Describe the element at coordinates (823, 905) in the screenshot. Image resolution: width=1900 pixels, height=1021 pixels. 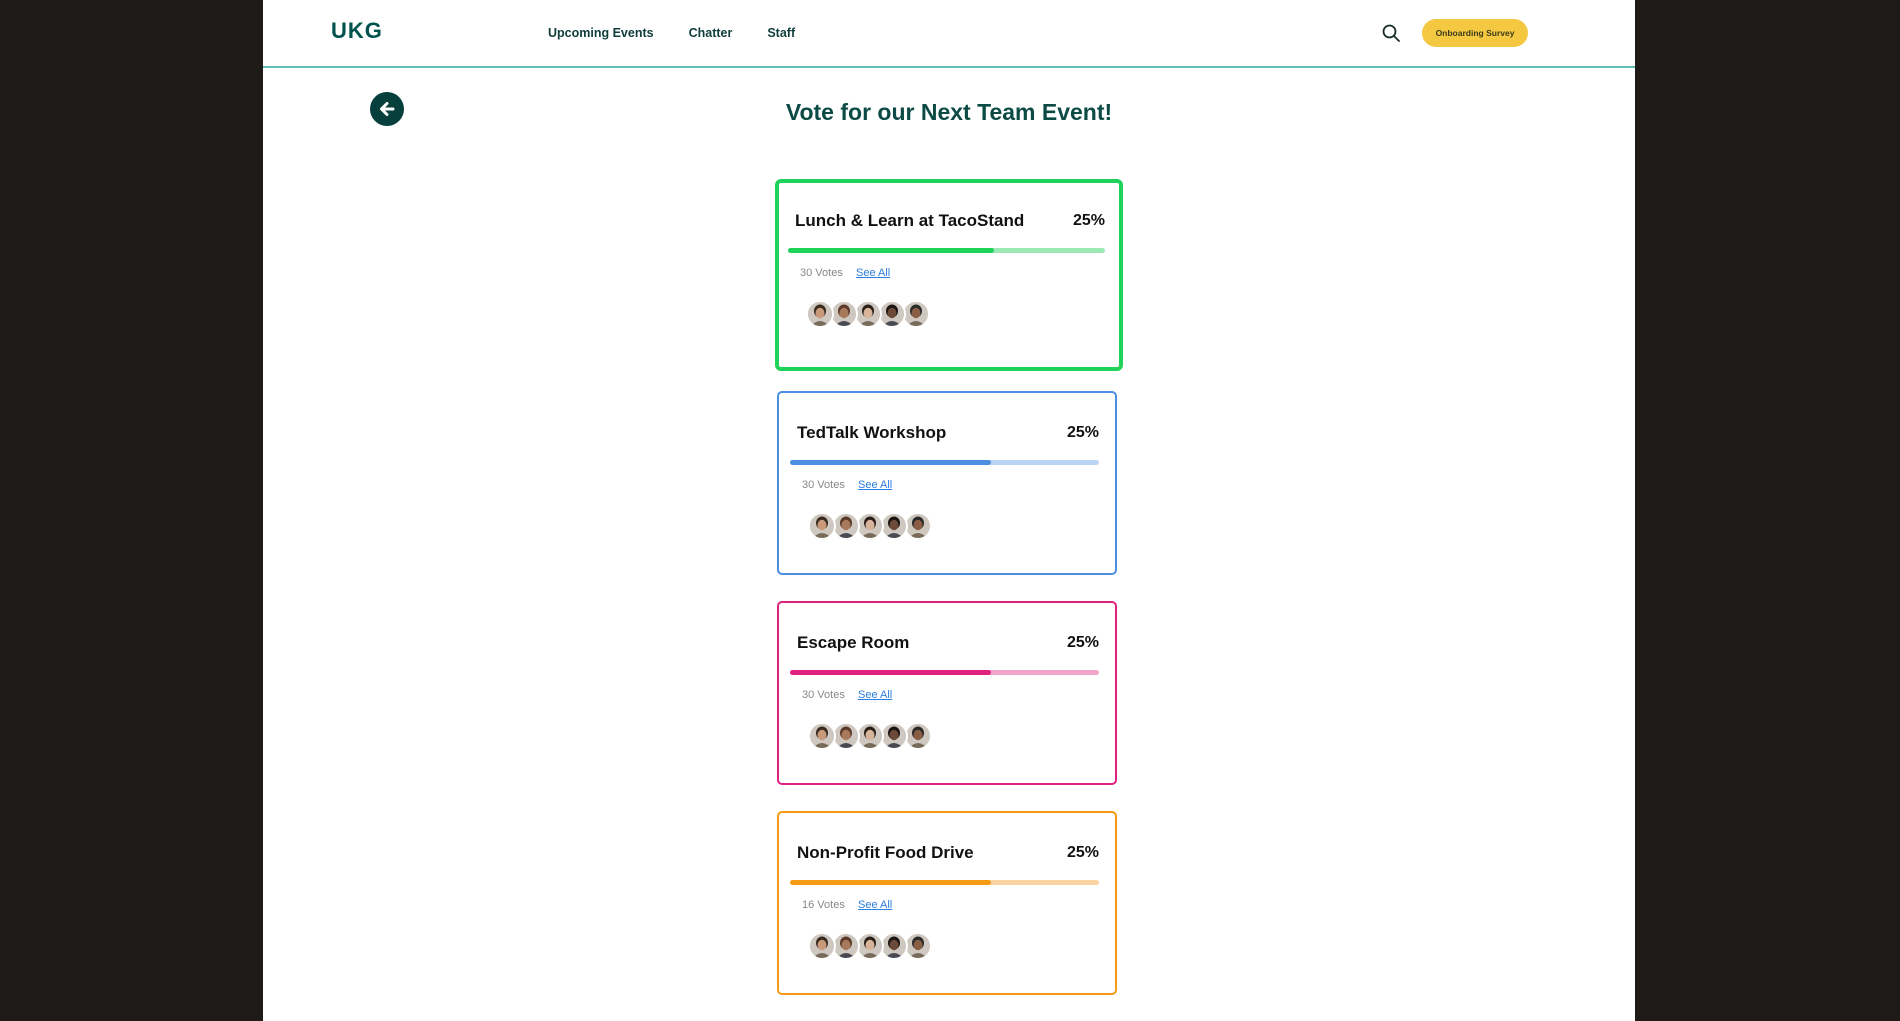
I see `vote-count: 16 Votes` at that location.